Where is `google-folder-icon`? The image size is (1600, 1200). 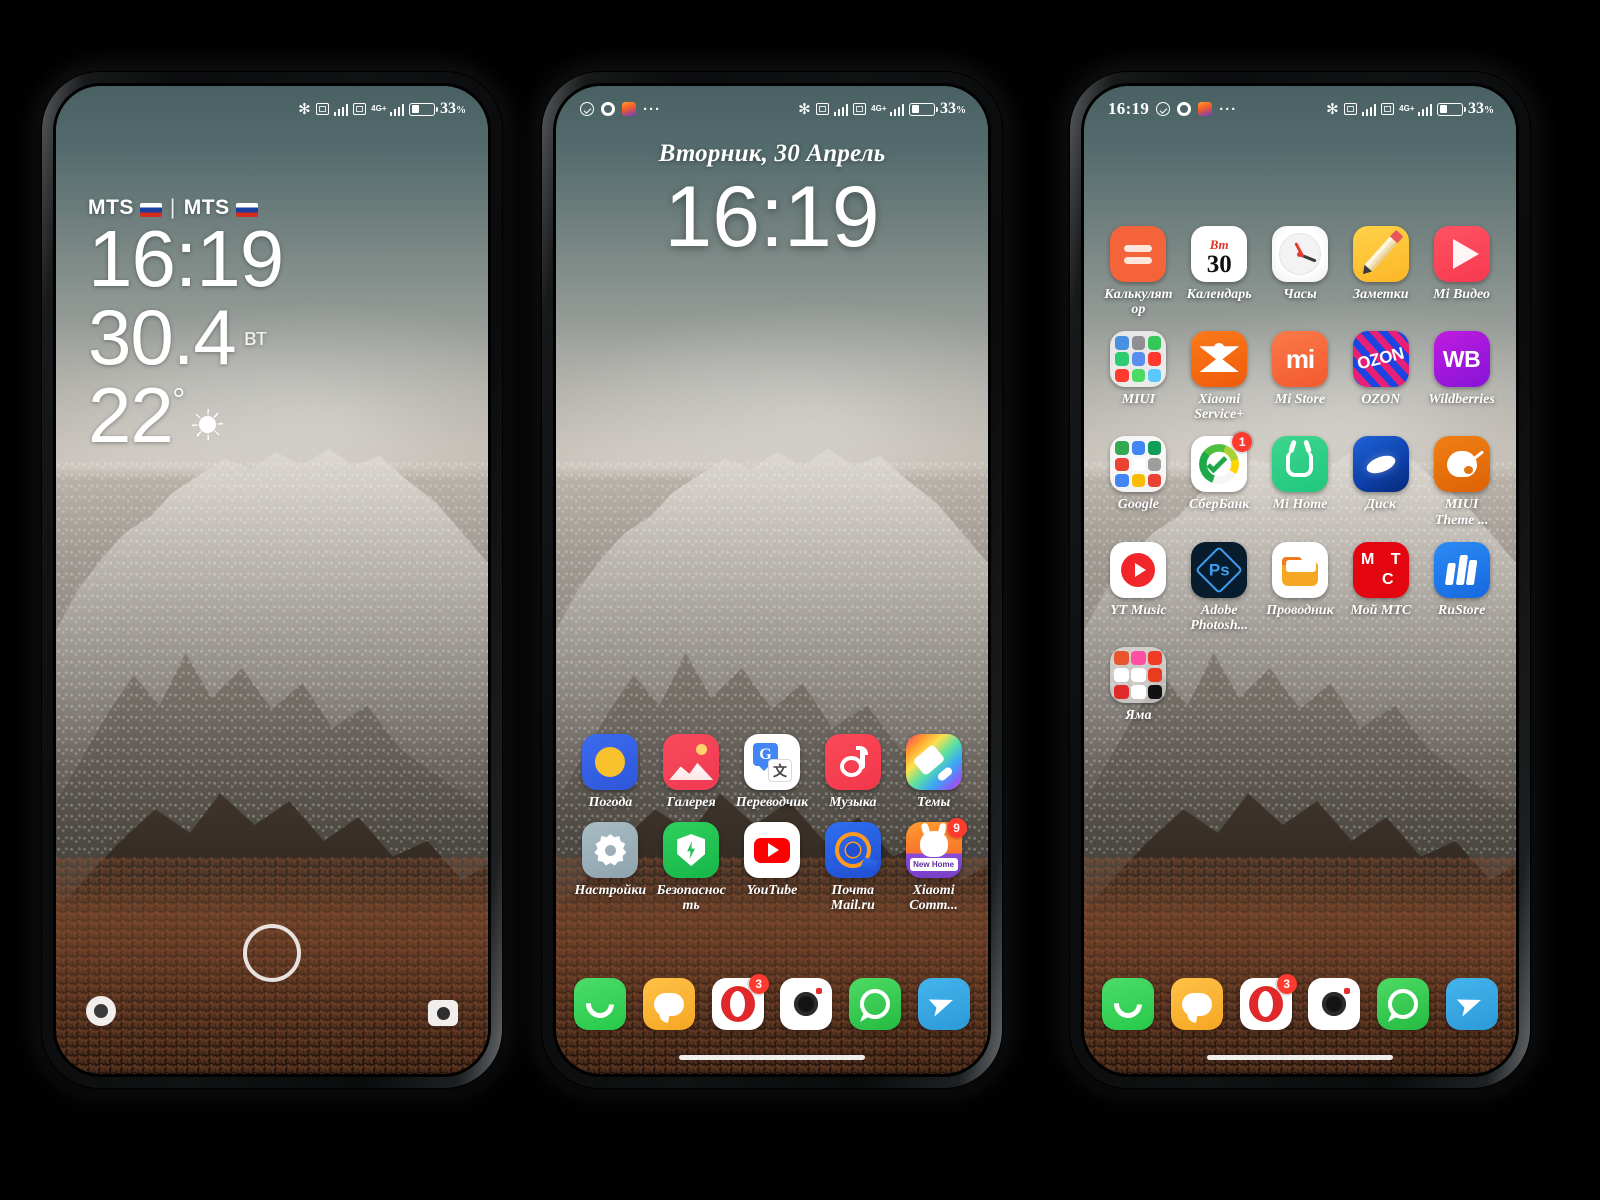 google-folder-icon is located at coordinates (1138, 464).